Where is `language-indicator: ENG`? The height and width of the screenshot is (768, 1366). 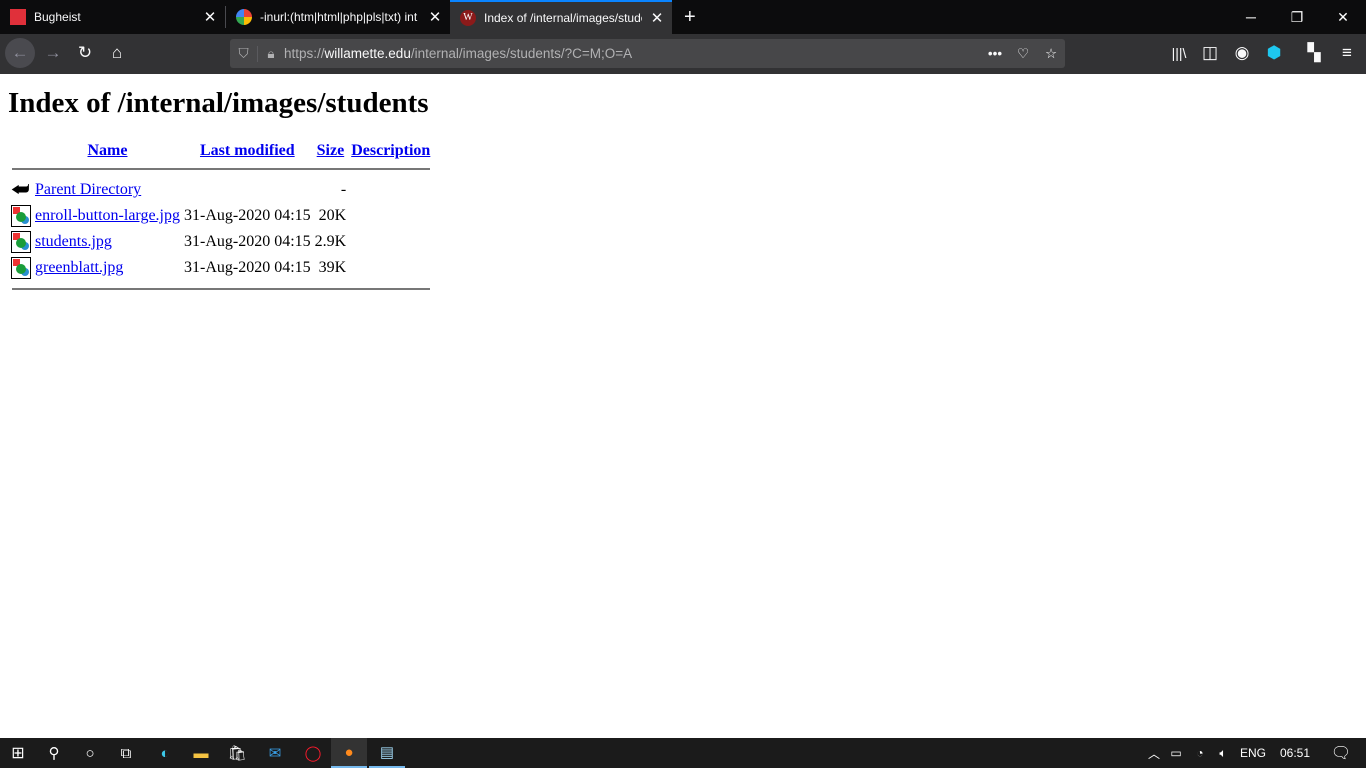 language-indicator: ENG is located at coordinates (1253, 753).